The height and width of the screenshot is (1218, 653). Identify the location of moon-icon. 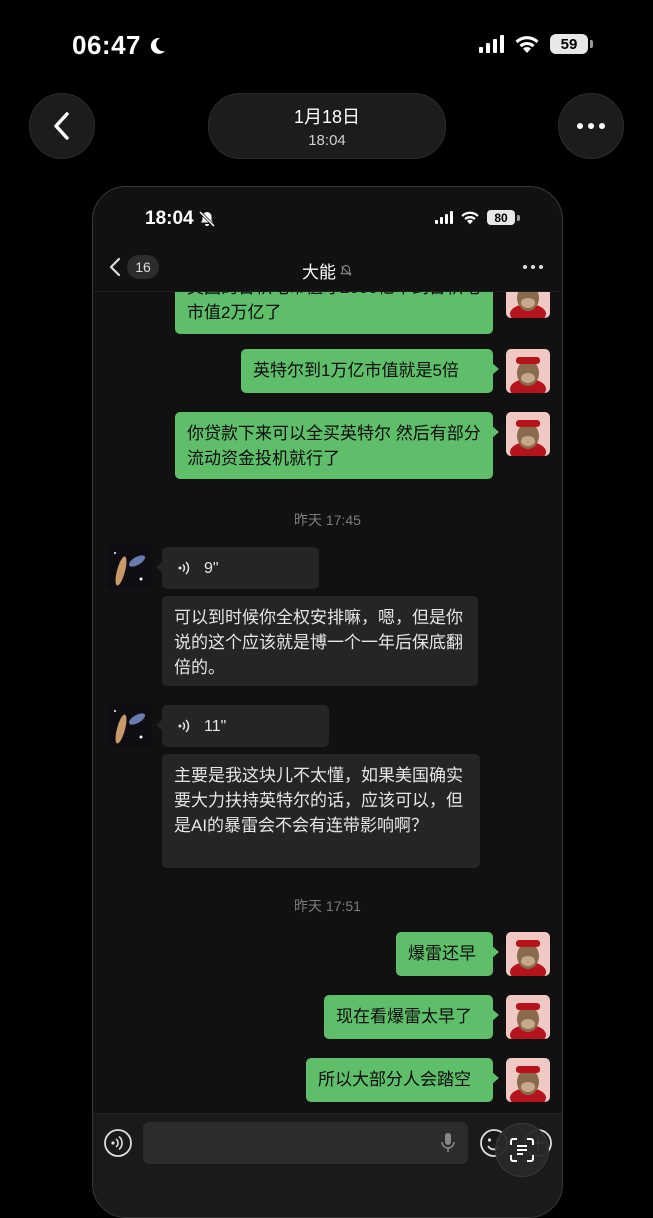
(157, 45).